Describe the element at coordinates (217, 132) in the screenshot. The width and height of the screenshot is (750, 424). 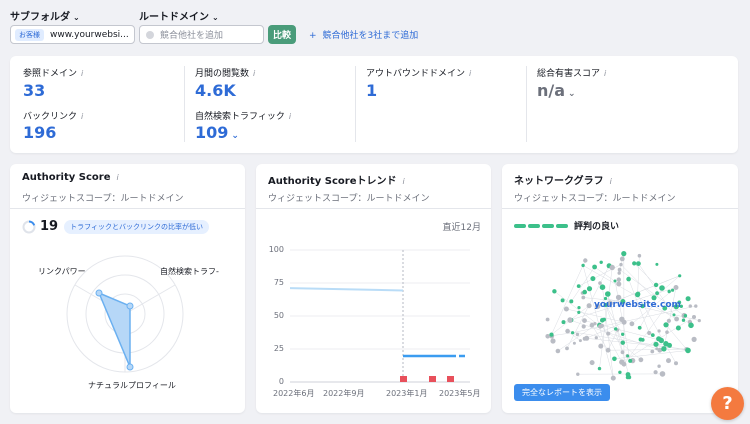
I see `organic-traffic-value: 109 ⌄` at that location.